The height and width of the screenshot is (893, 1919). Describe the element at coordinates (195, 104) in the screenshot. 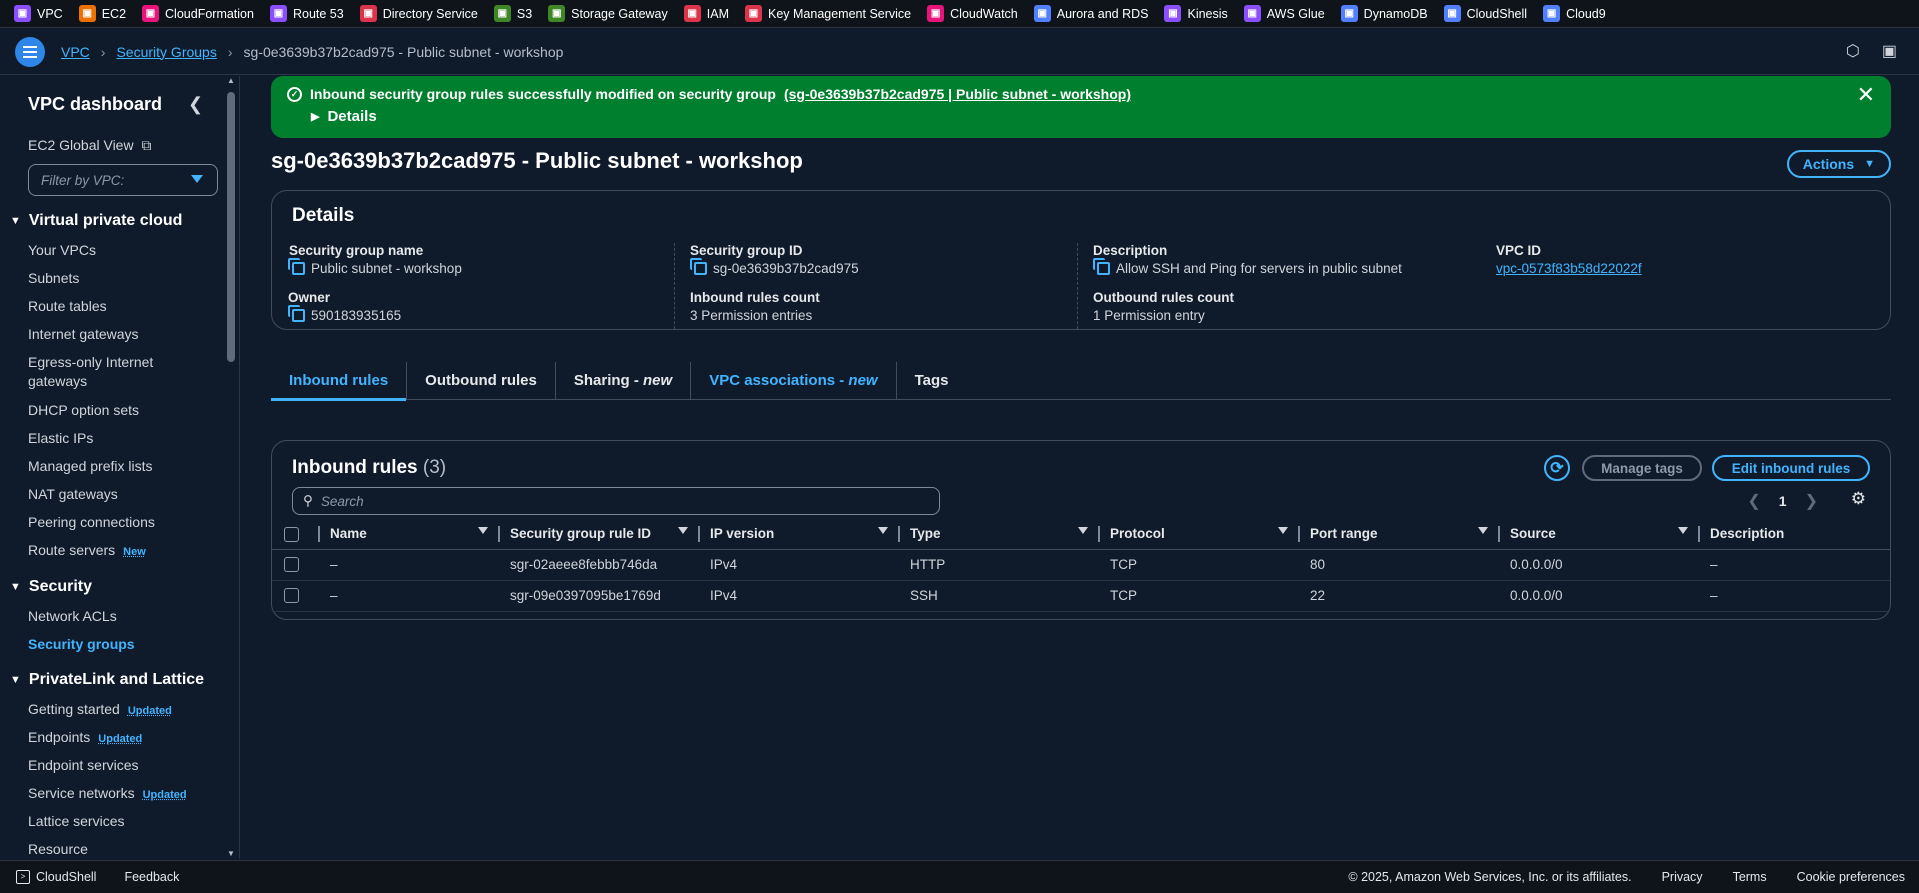

I see `collapse-sidebar-icon: ❮` at that location.